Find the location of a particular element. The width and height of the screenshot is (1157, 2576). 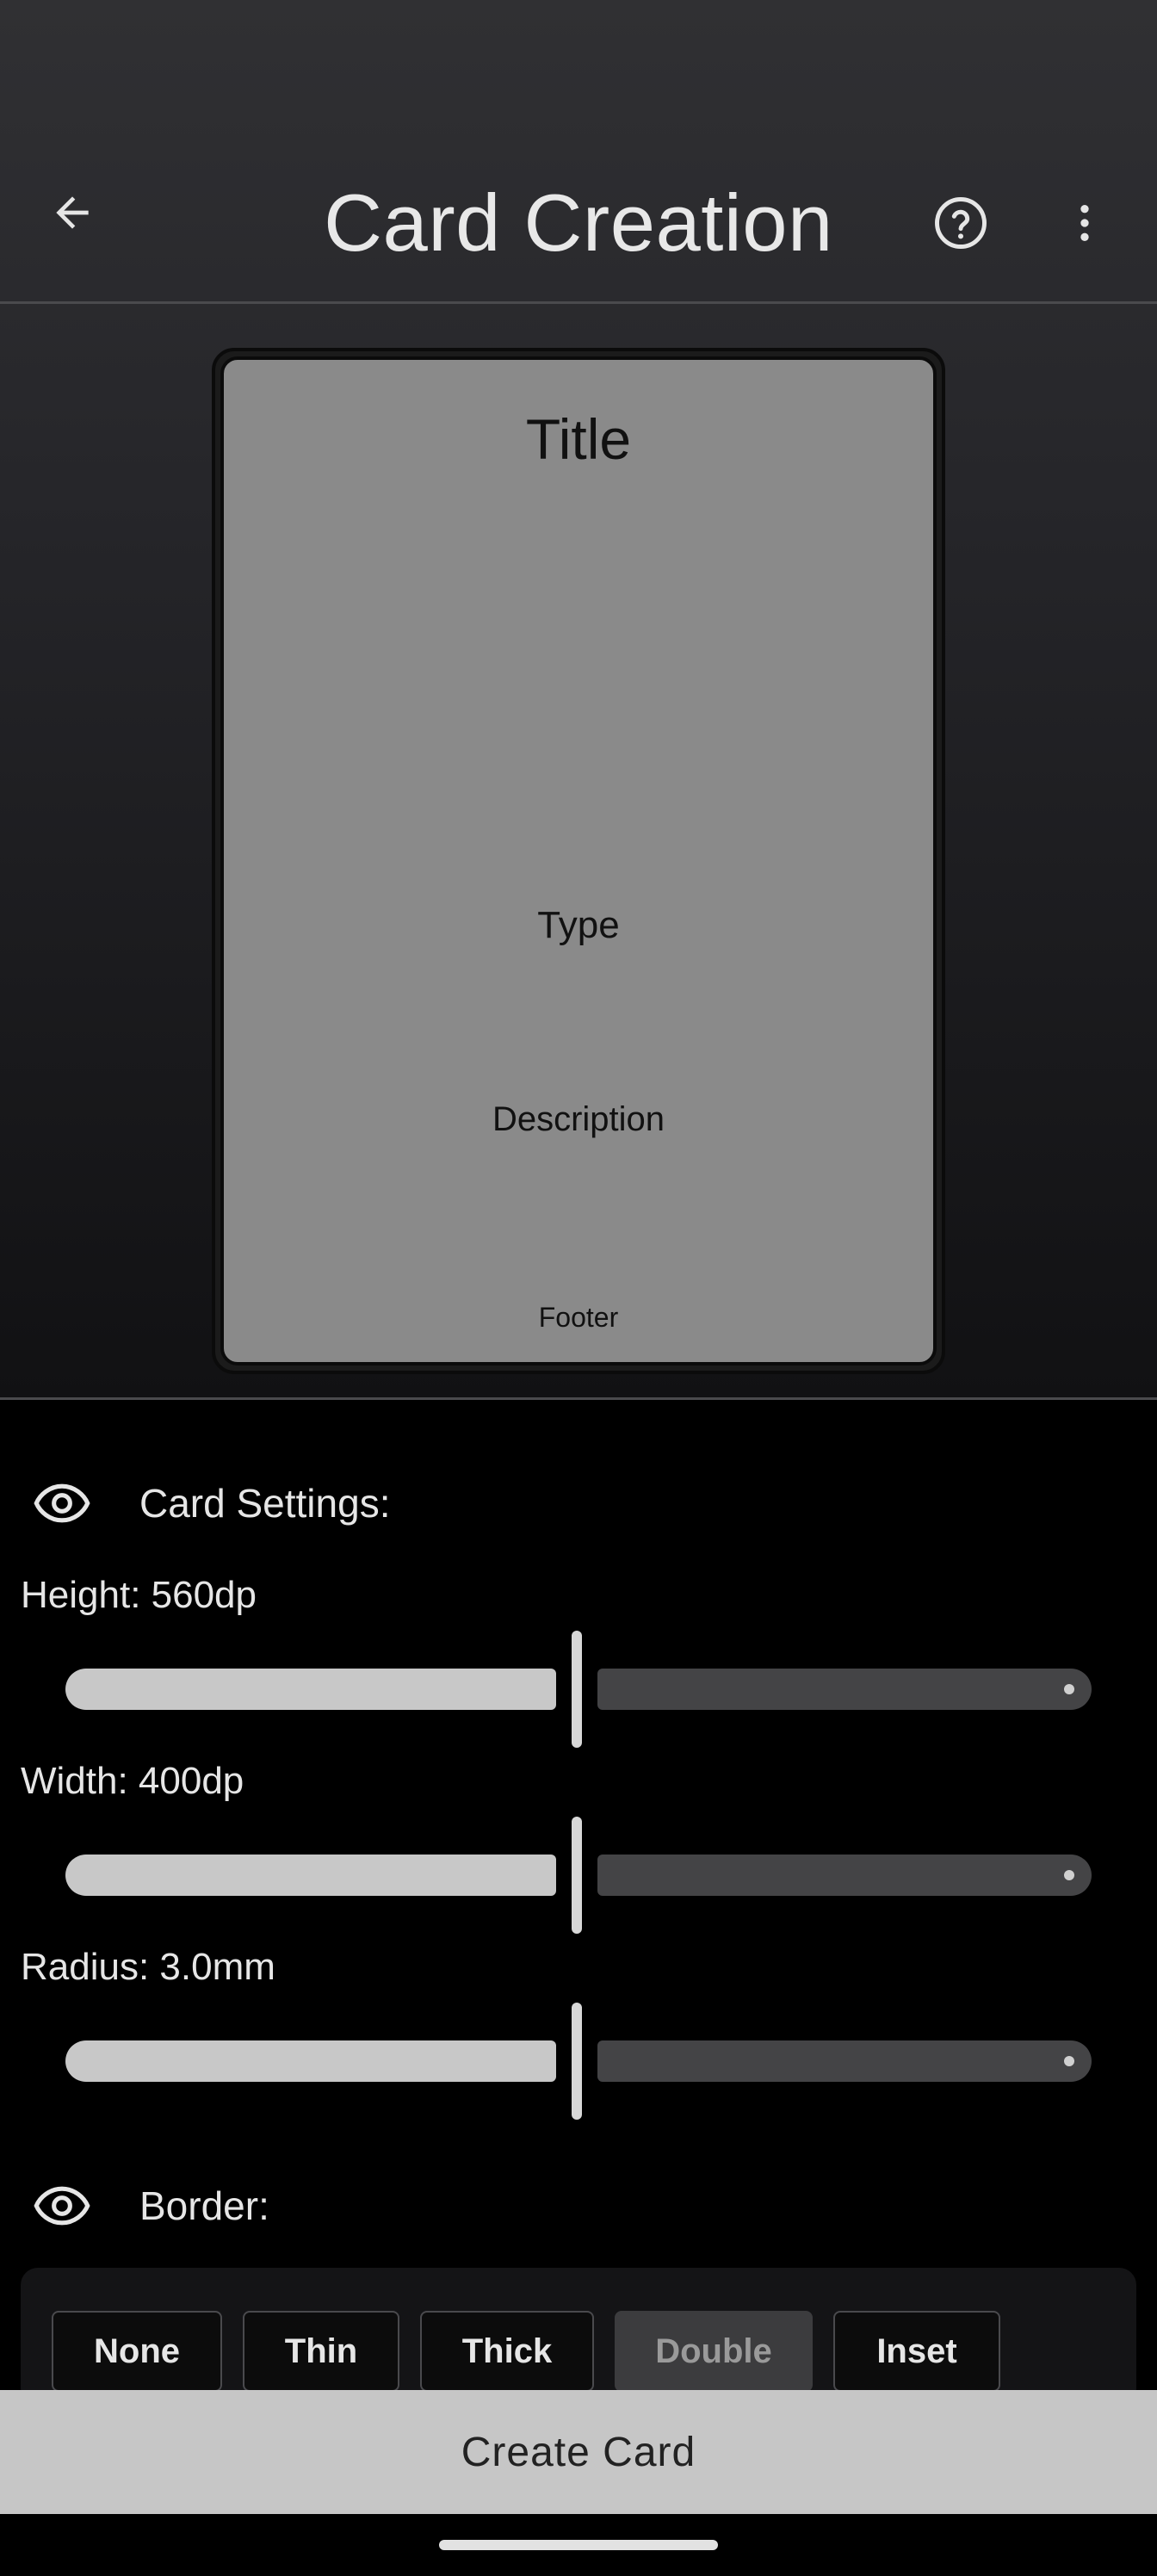

height-label: Height: 560dp is located at coordinates (139, 1595).